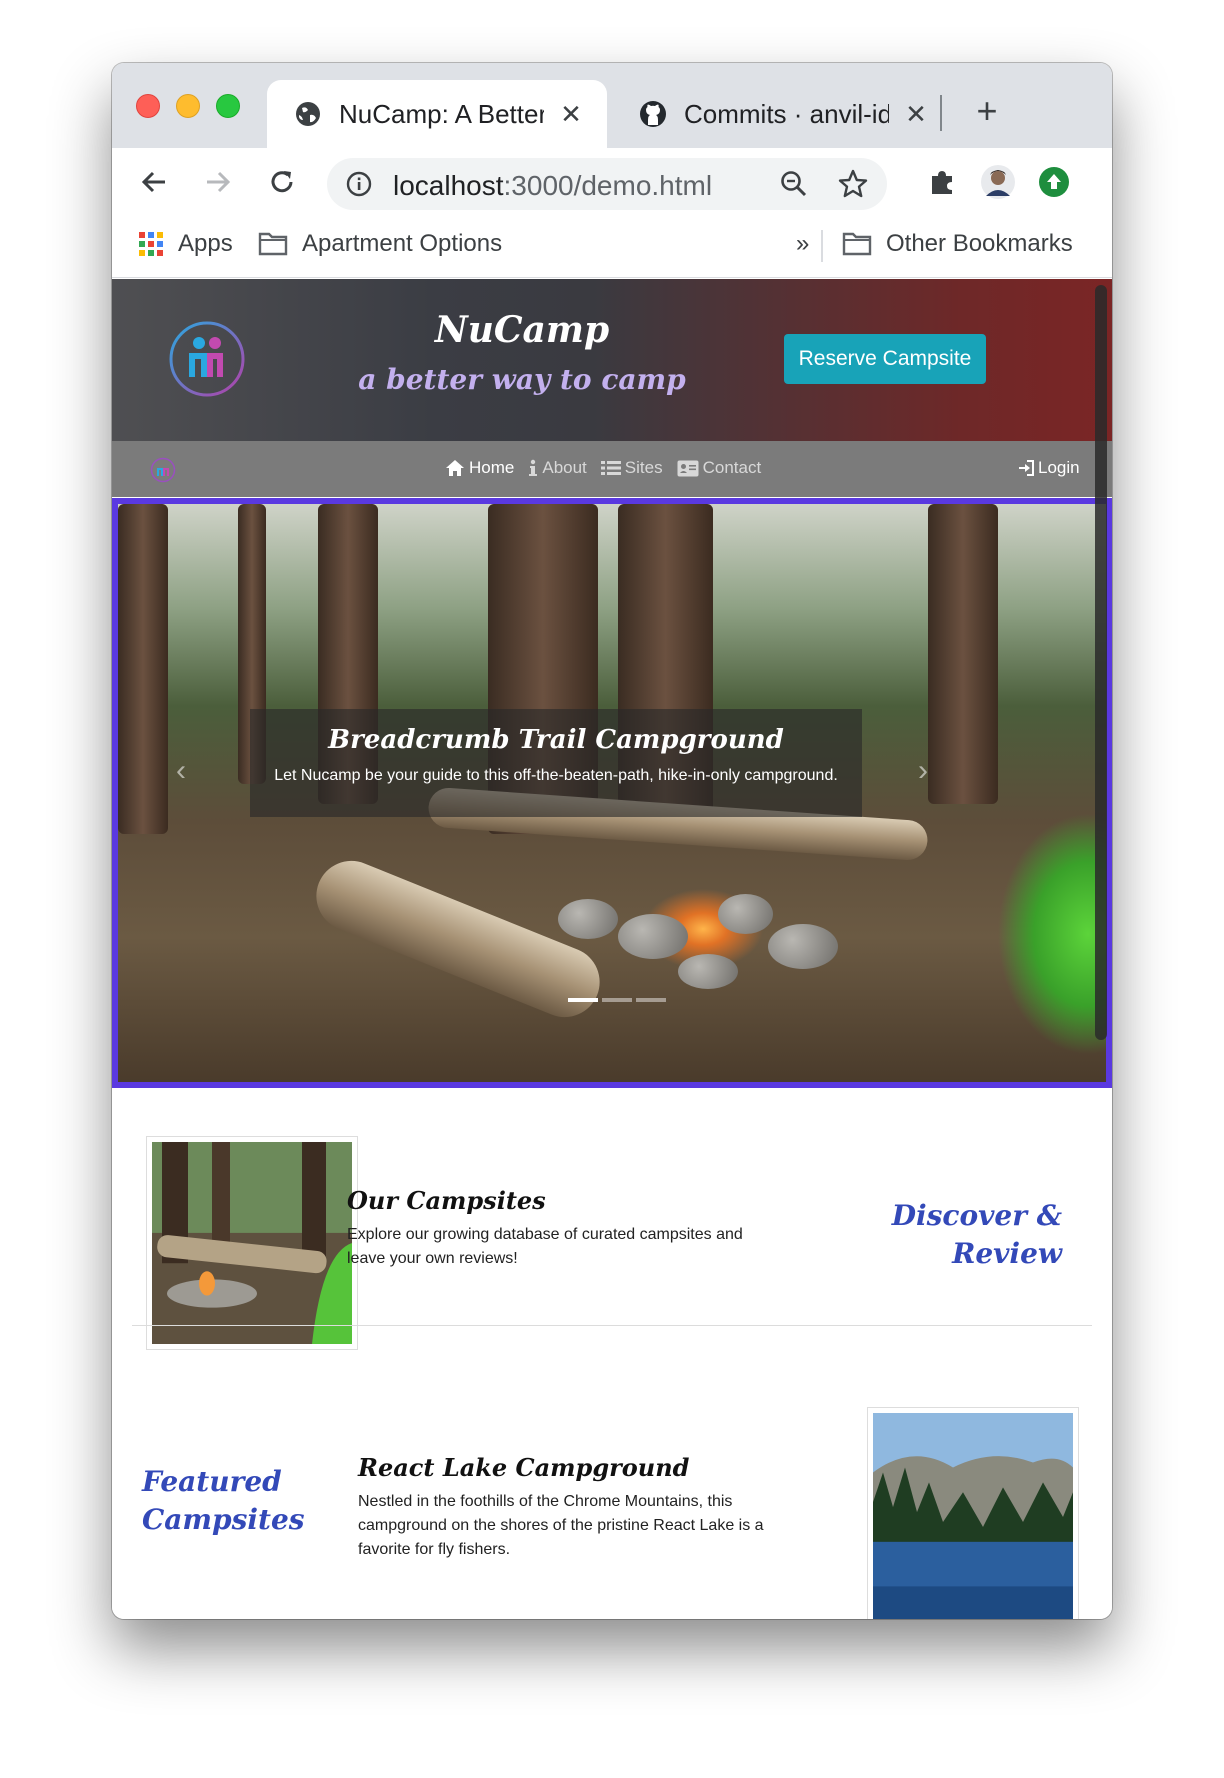 The height and width of the screenshot is (1778, 1224). Describe the element at coordinates (777, 114) in the screenshot. I see `tab-github: Commits · anvil-id ✕` at that location.